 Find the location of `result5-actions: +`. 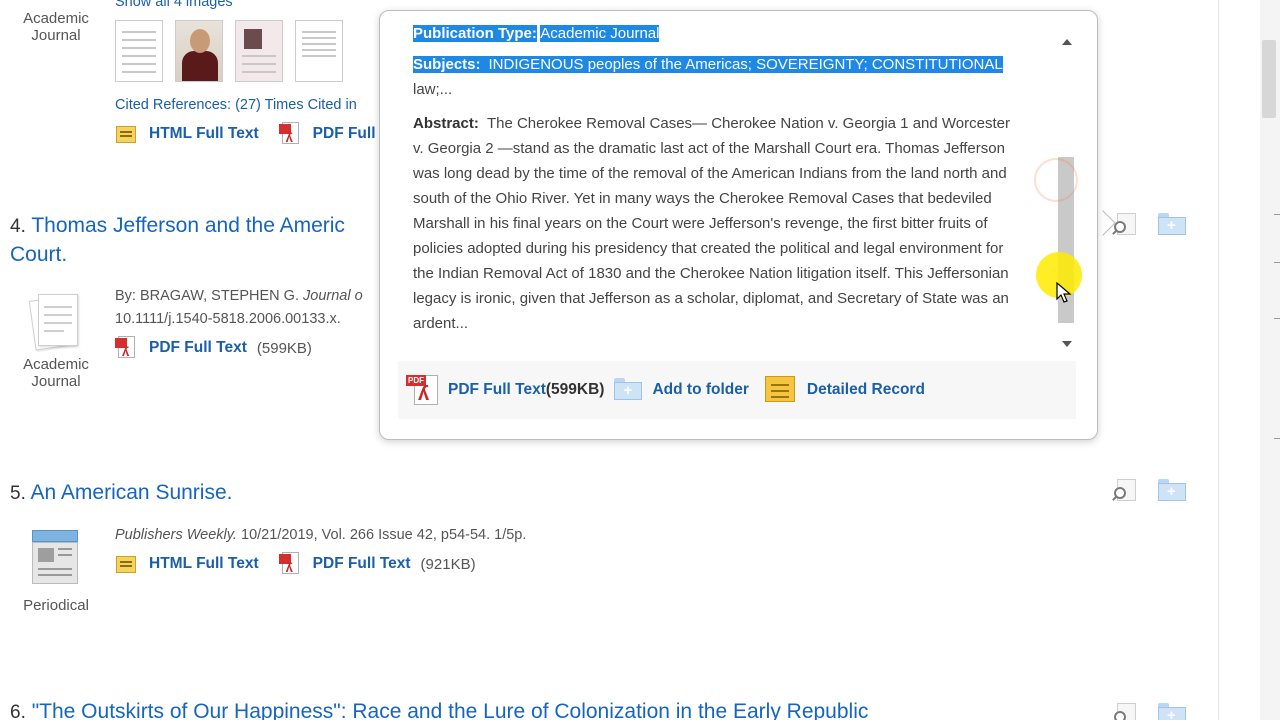

result5-actions: + is located at coordinates (1149, 490).